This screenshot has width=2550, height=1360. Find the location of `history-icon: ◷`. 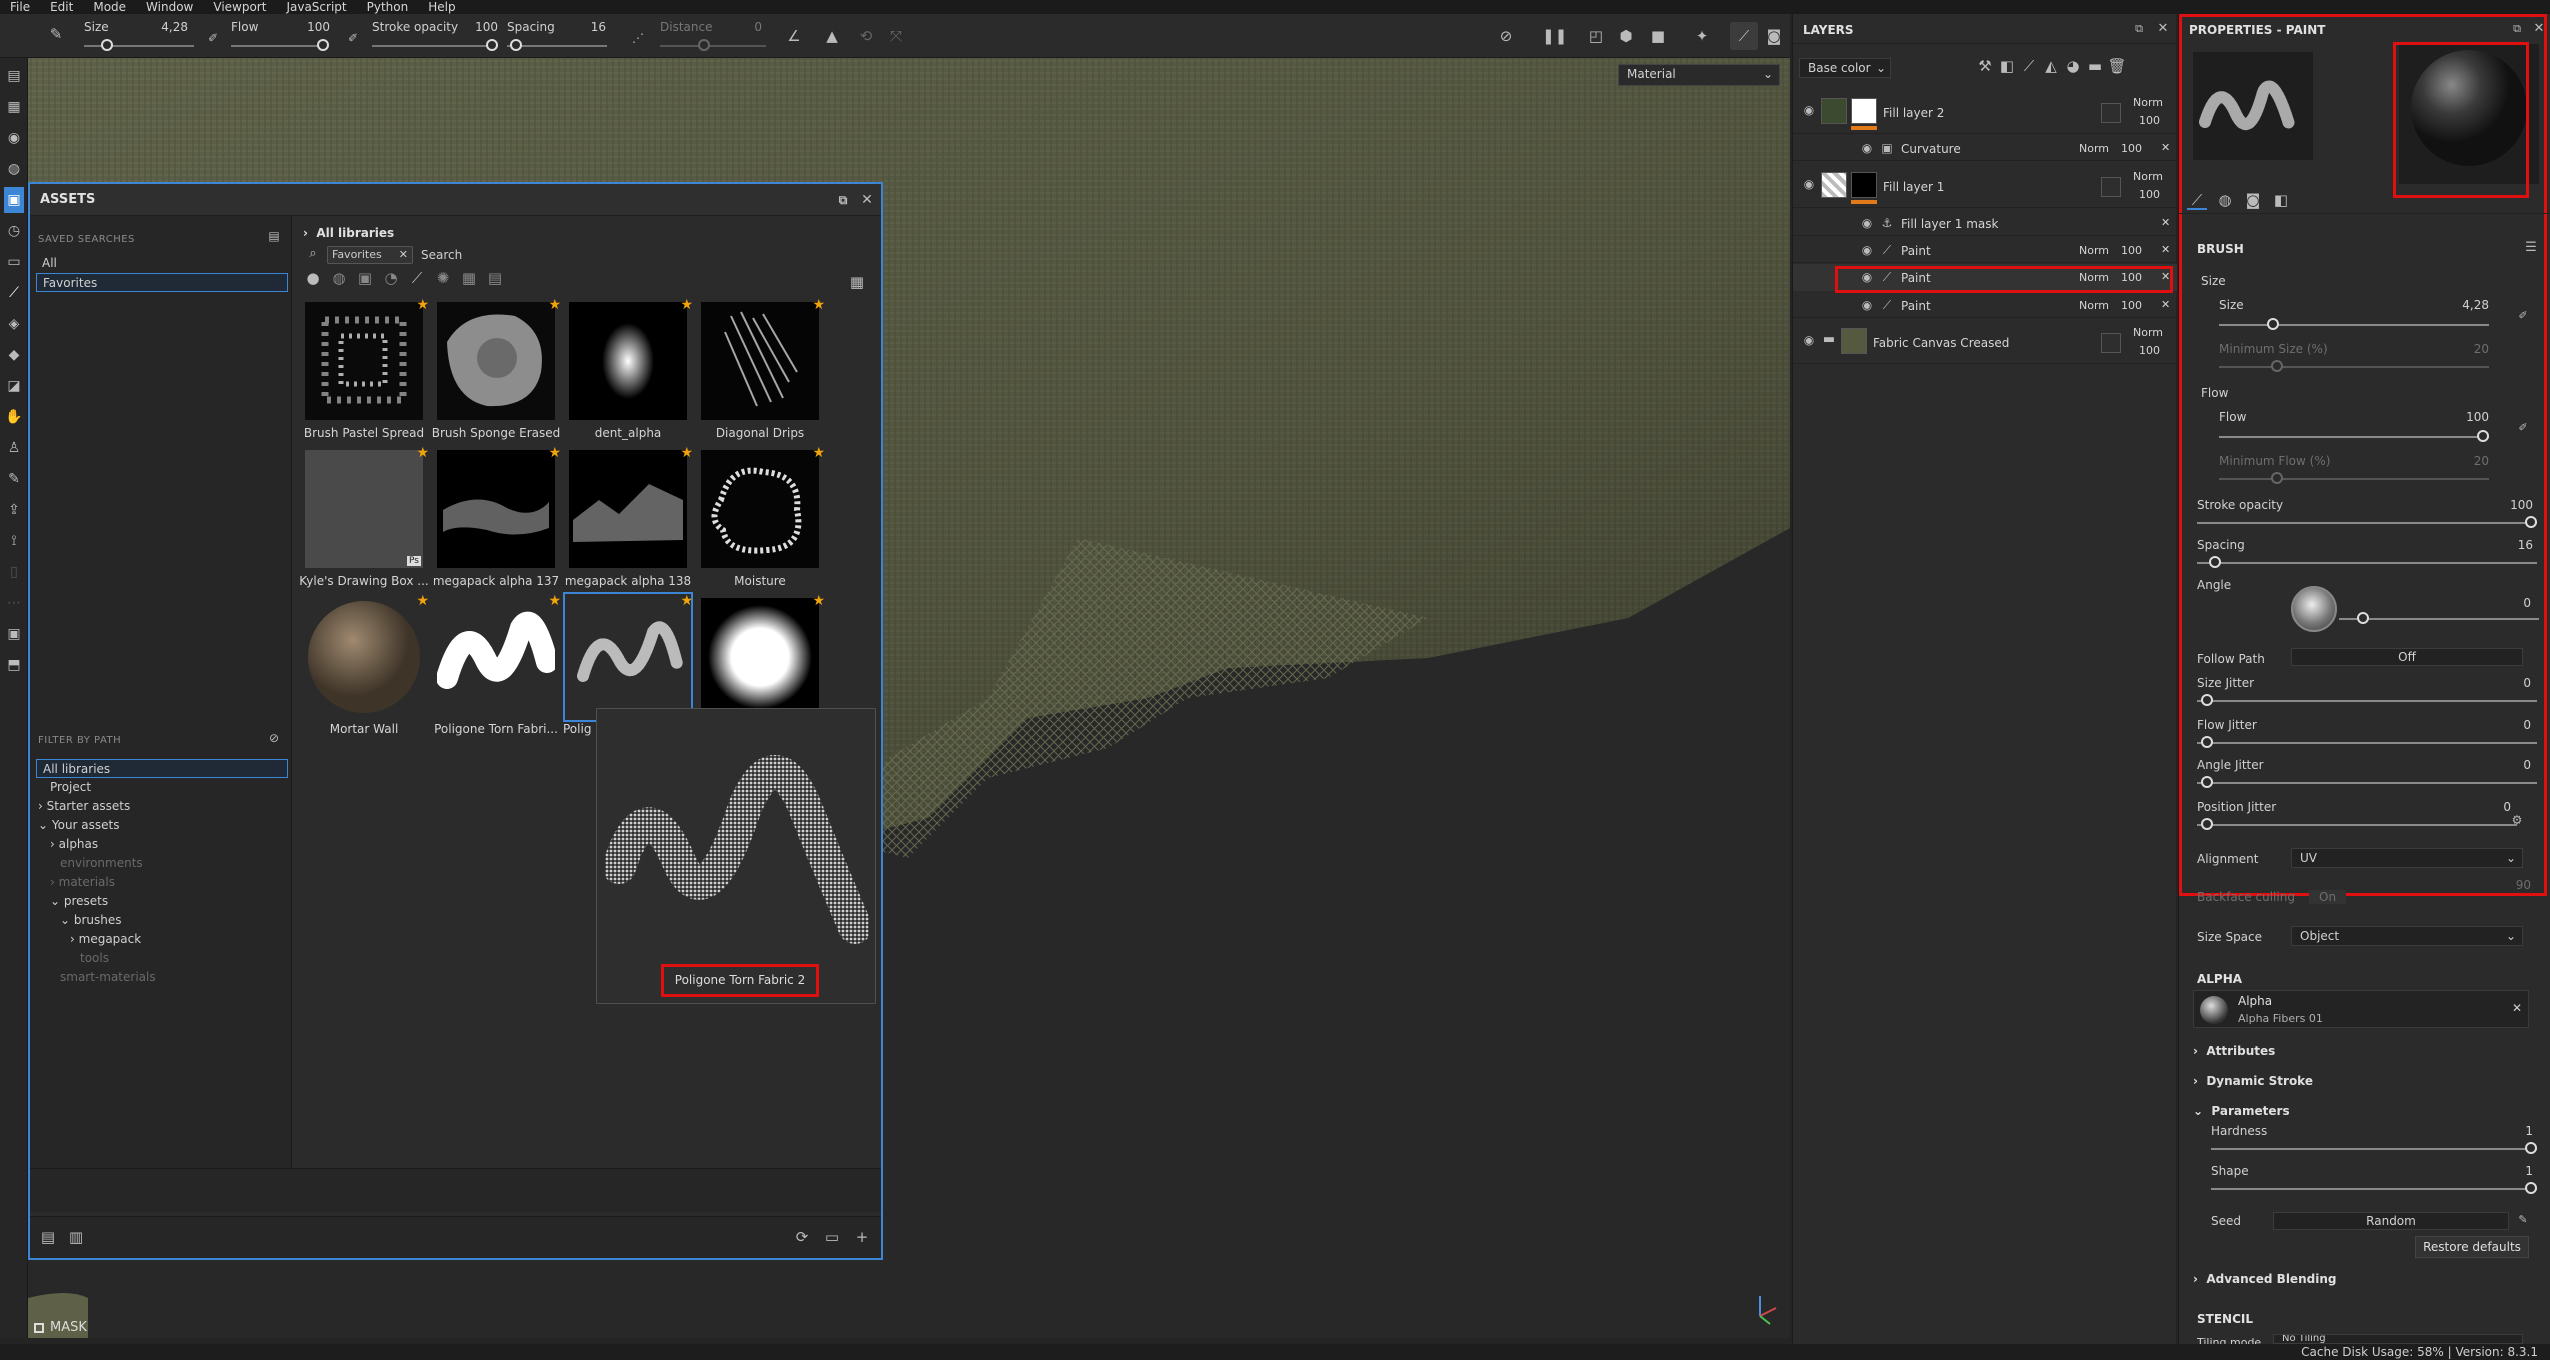

history-icon: ◷ is located at coordinates (14, 231).